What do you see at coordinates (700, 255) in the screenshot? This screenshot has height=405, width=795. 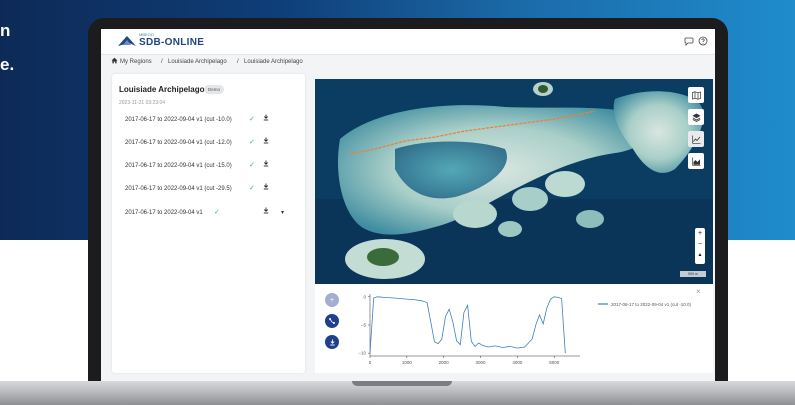 I see `north-arrow-icon: ▲` at bounding box center [700, 255].